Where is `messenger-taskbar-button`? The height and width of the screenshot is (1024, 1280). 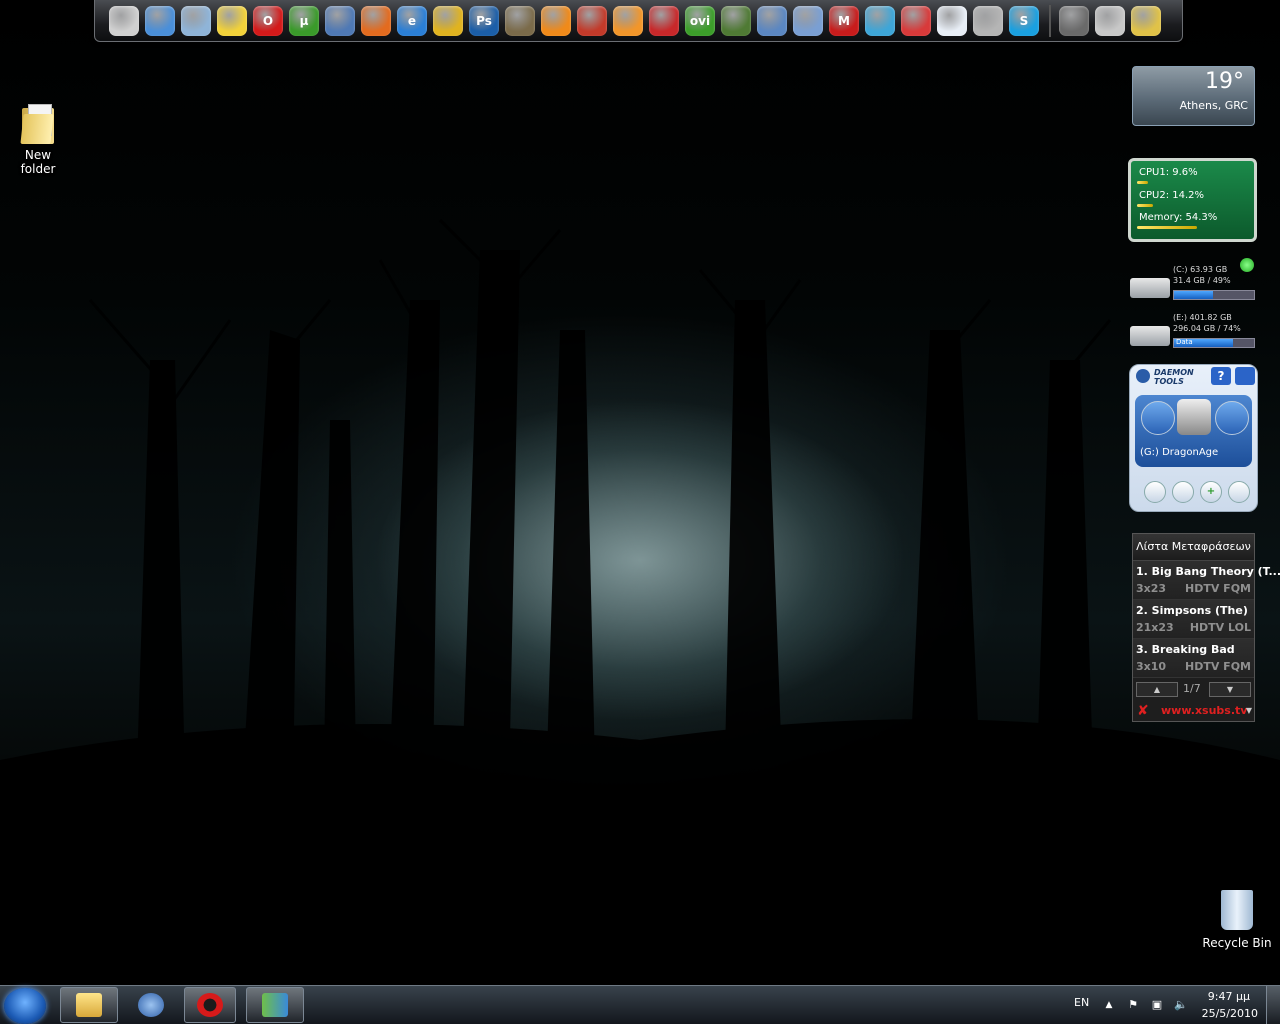 messenger-taskbar-button is located at coordinates (275, 1005).